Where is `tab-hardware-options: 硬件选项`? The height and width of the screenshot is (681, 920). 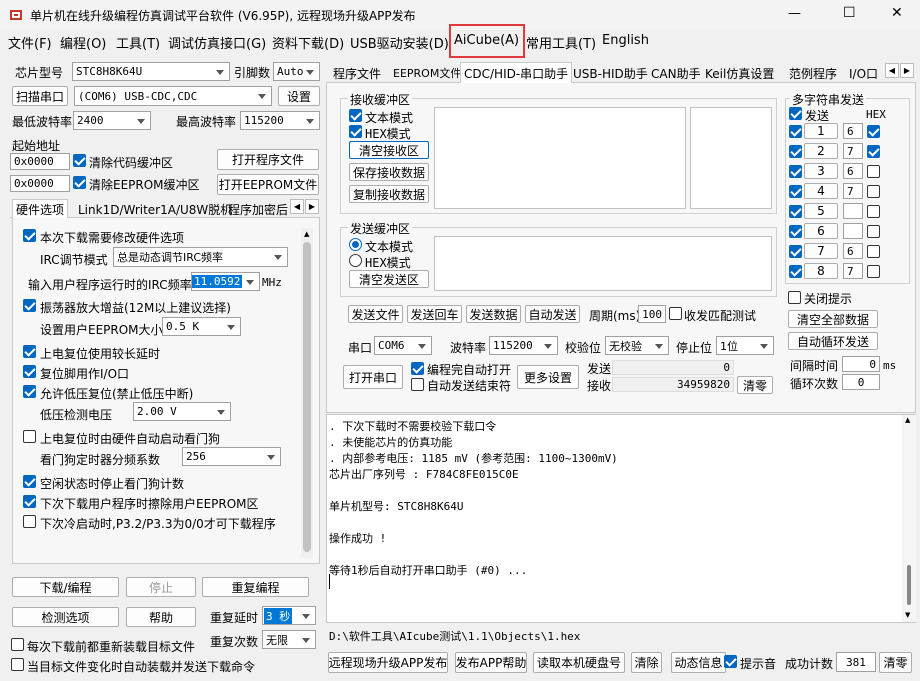 tab-hardware-options: 硬件选项 is located at coordinates (40, 208).